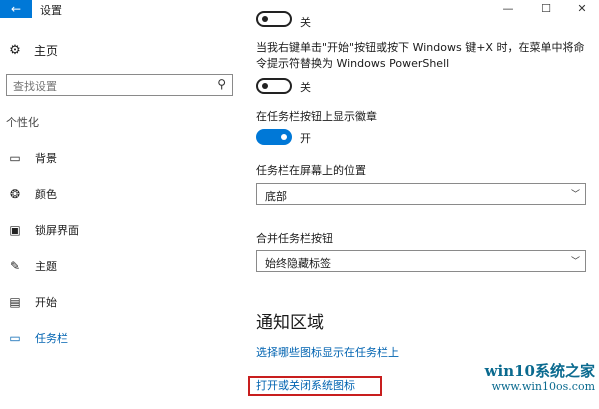 Image resolution: width=599 pixels, height=409 pixels. Describe the element at coordinates (120, 302) in the screenshot. I see `sidebar-item-start: ▤ 开始` at that location.